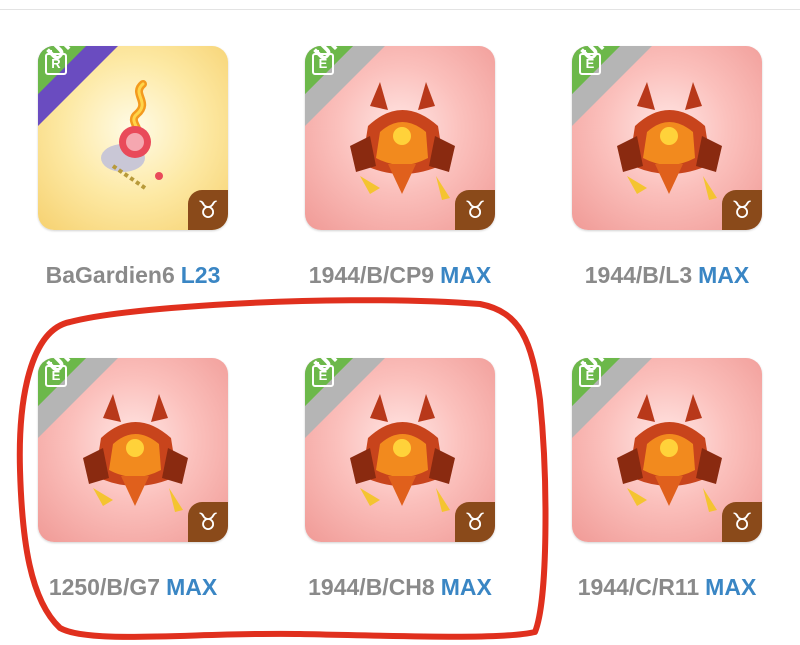 The image size is (800, 645). What do you see at coordinates (667, 275) in the screenshot?
I see `monster-name-label: 1944/B/L3 MAX` at bounding box center [667, 275].